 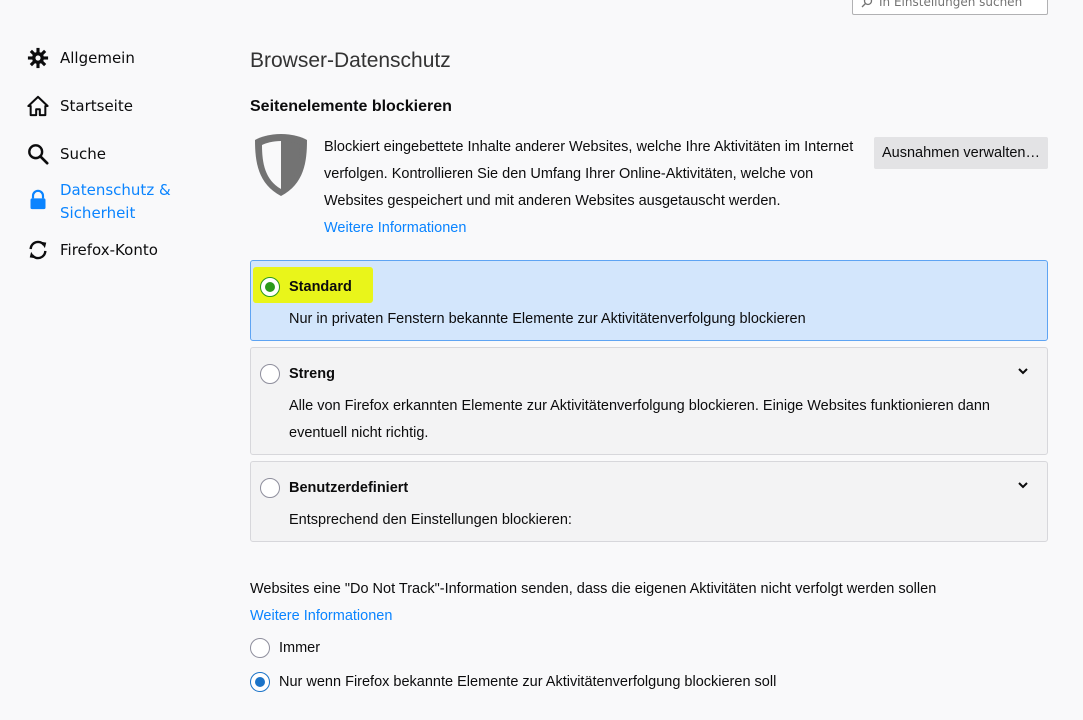 I want to click on lock-icon, so click(x=38, y=200).